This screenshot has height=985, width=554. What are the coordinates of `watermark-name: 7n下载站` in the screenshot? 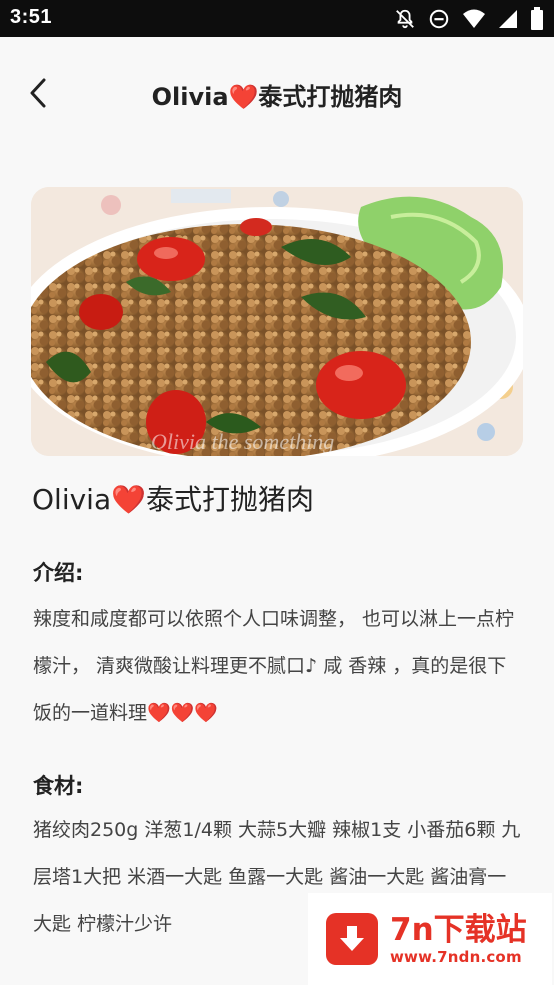 It's located at (458, 930).